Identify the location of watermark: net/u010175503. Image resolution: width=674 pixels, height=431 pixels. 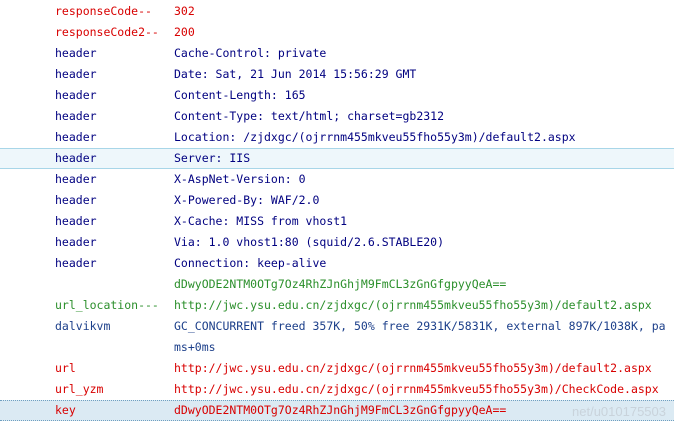
(619, 411).